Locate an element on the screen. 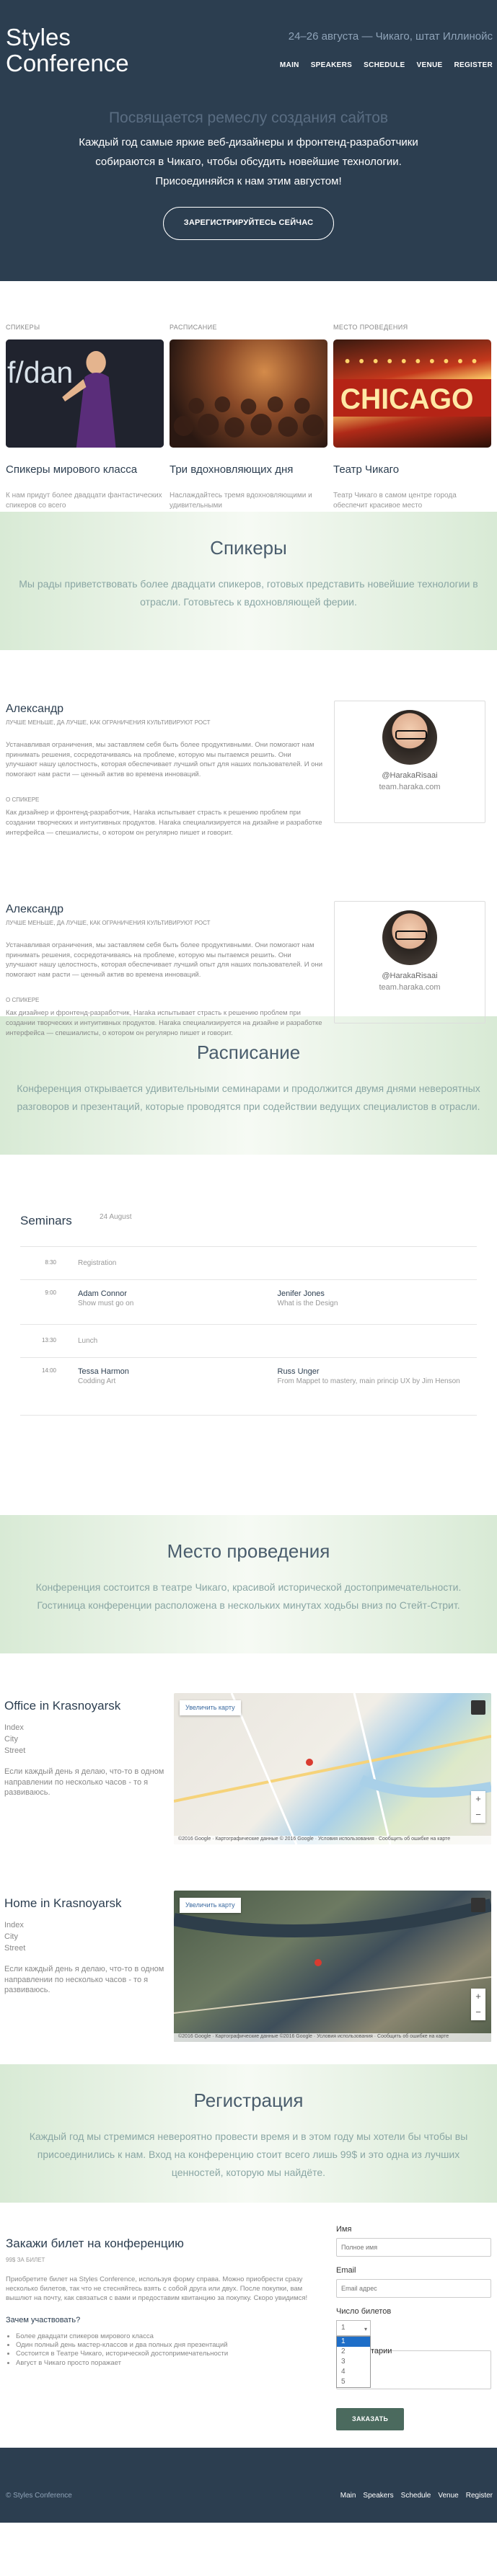  venue-title: Office in Krasnoyarsk is located at coordinates (63, 1706).